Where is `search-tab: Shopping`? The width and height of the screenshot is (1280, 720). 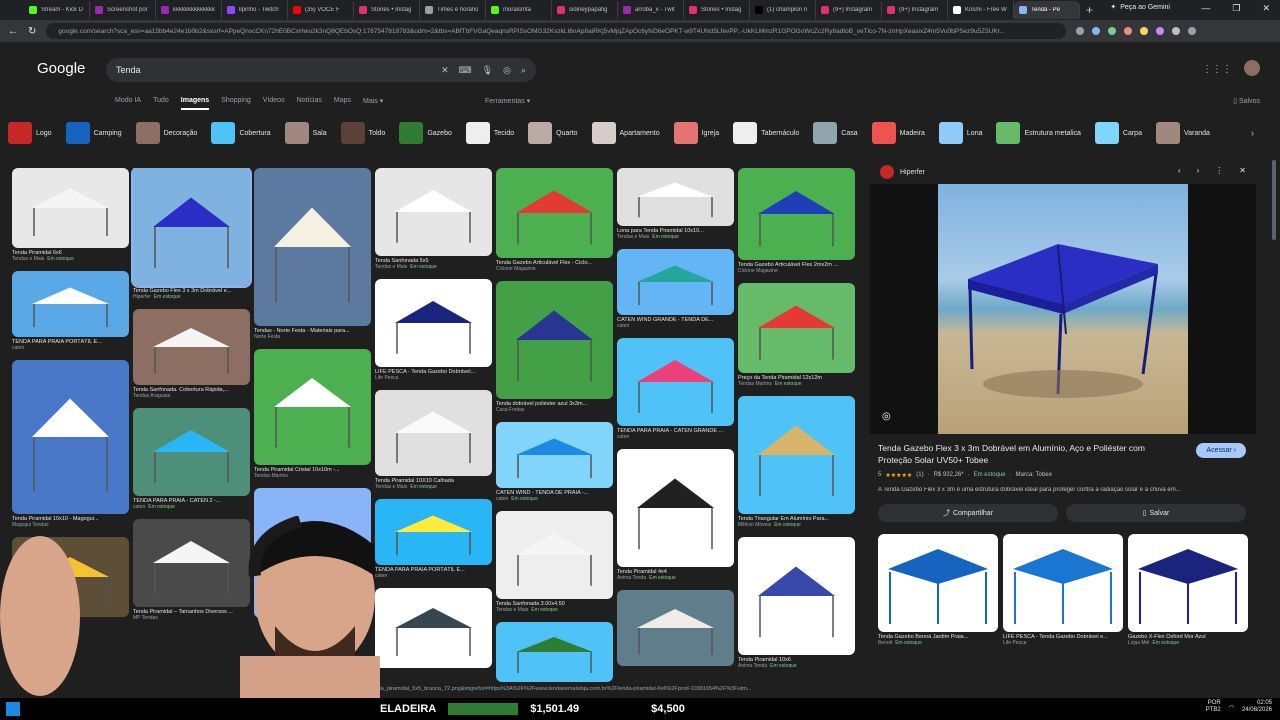 search-tab: Shopping is located at coordinates (236, 103).